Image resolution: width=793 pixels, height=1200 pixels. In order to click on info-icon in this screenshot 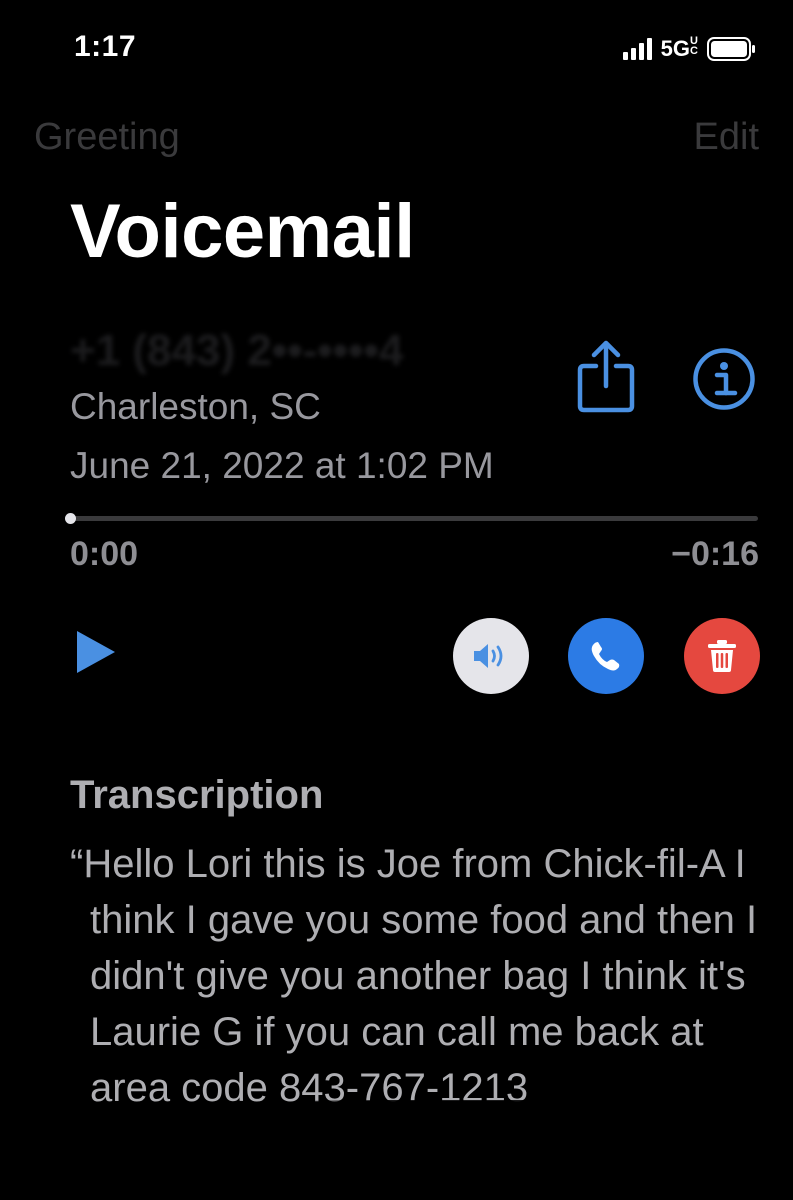, I will do `click(724, 379)`.